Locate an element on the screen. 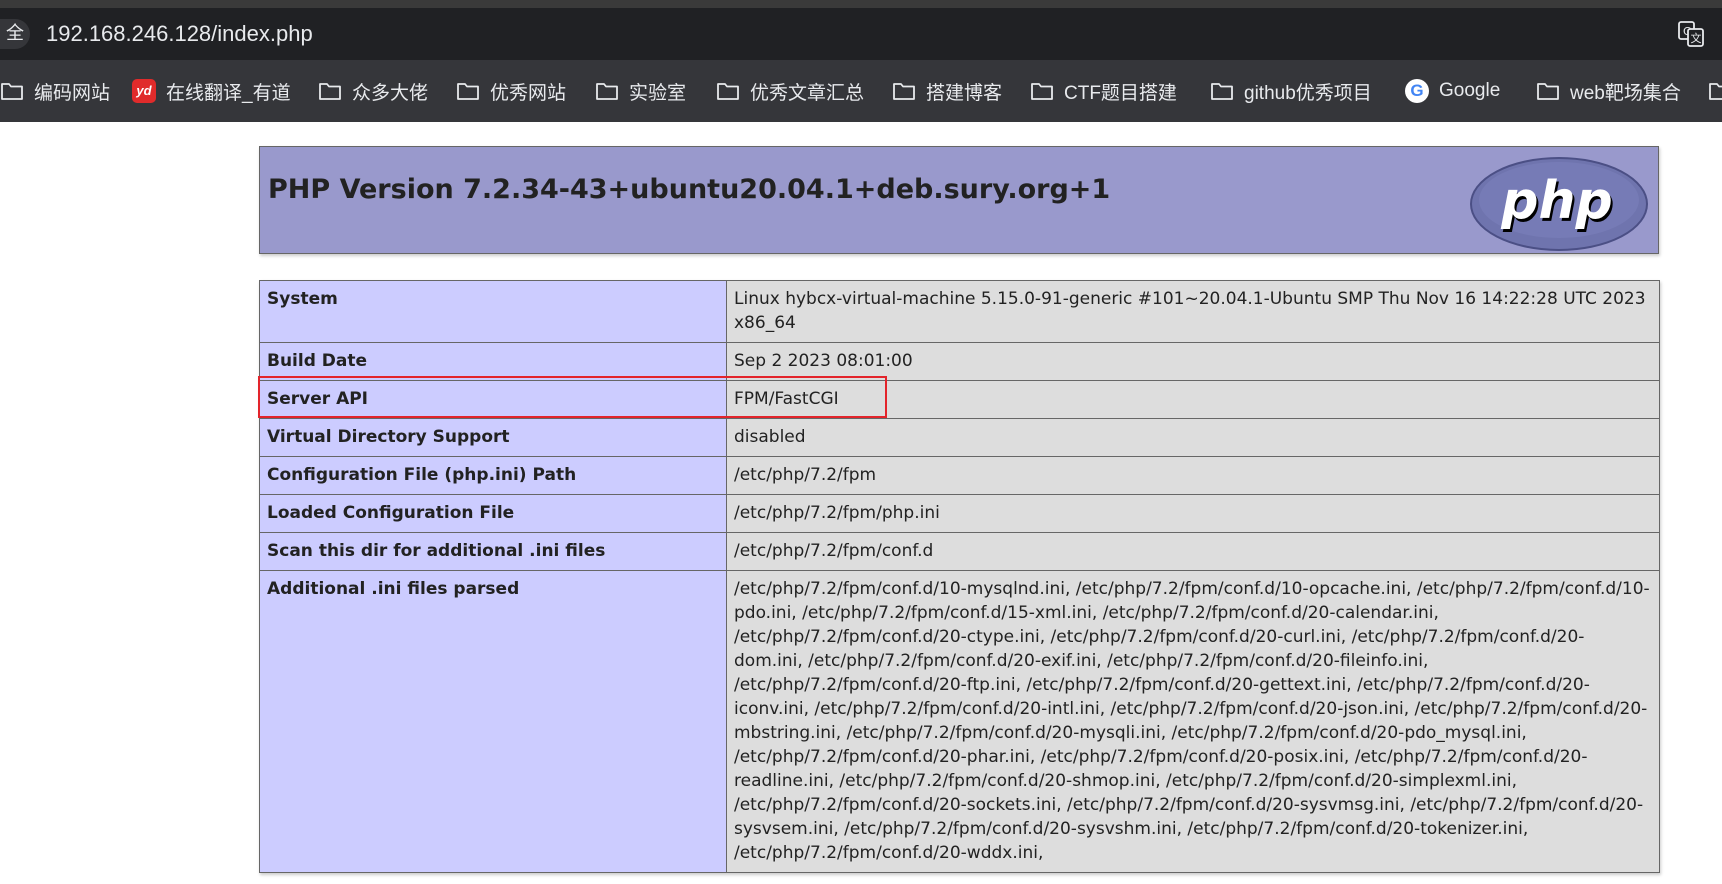  security-chip-label: 全 is located at coordinates (15, 33).